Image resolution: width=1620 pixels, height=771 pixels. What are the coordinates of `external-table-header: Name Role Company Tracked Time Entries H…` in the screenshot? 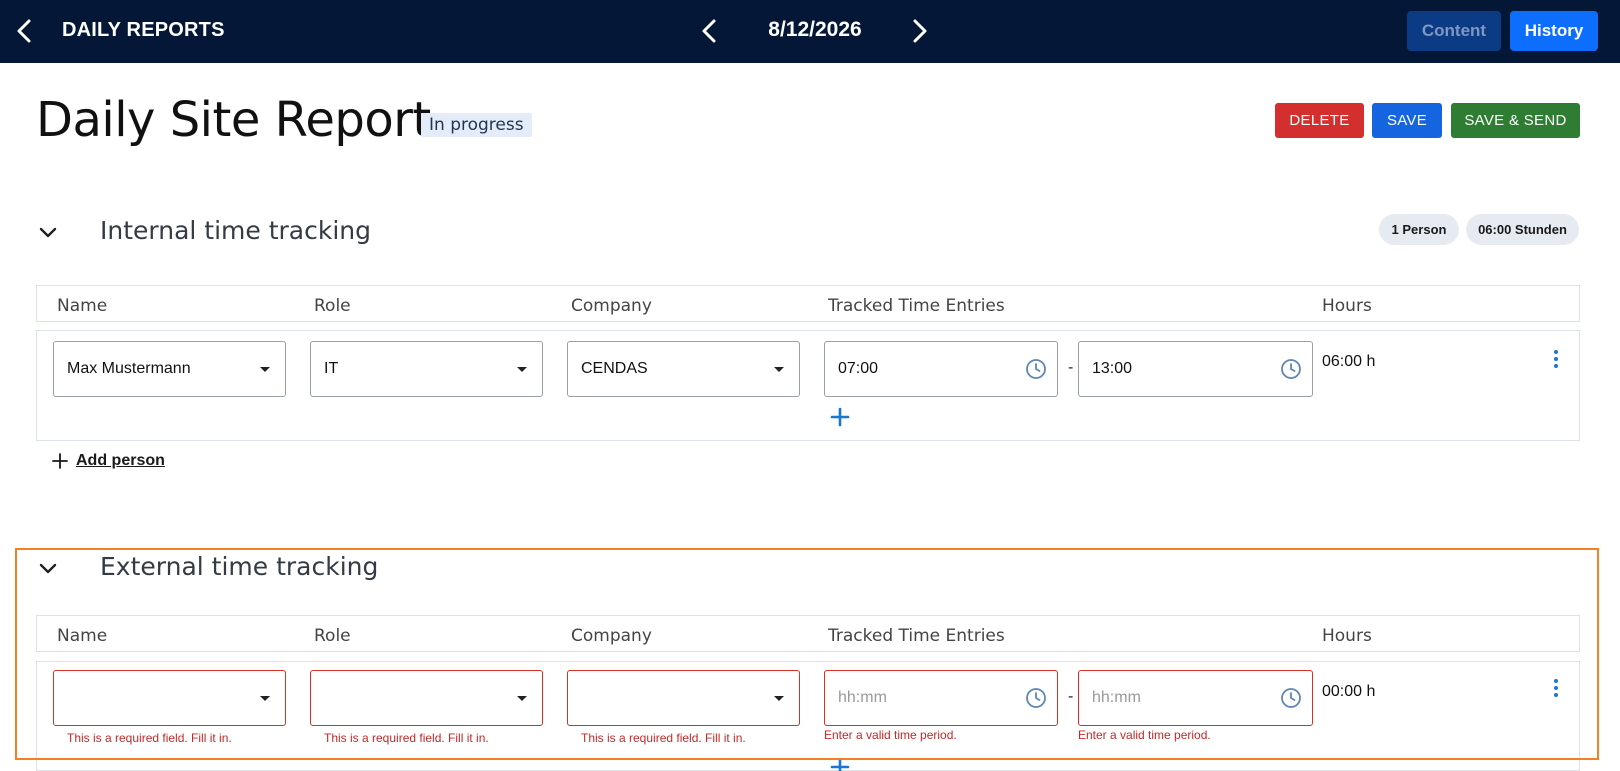 It's located at (808, 633).